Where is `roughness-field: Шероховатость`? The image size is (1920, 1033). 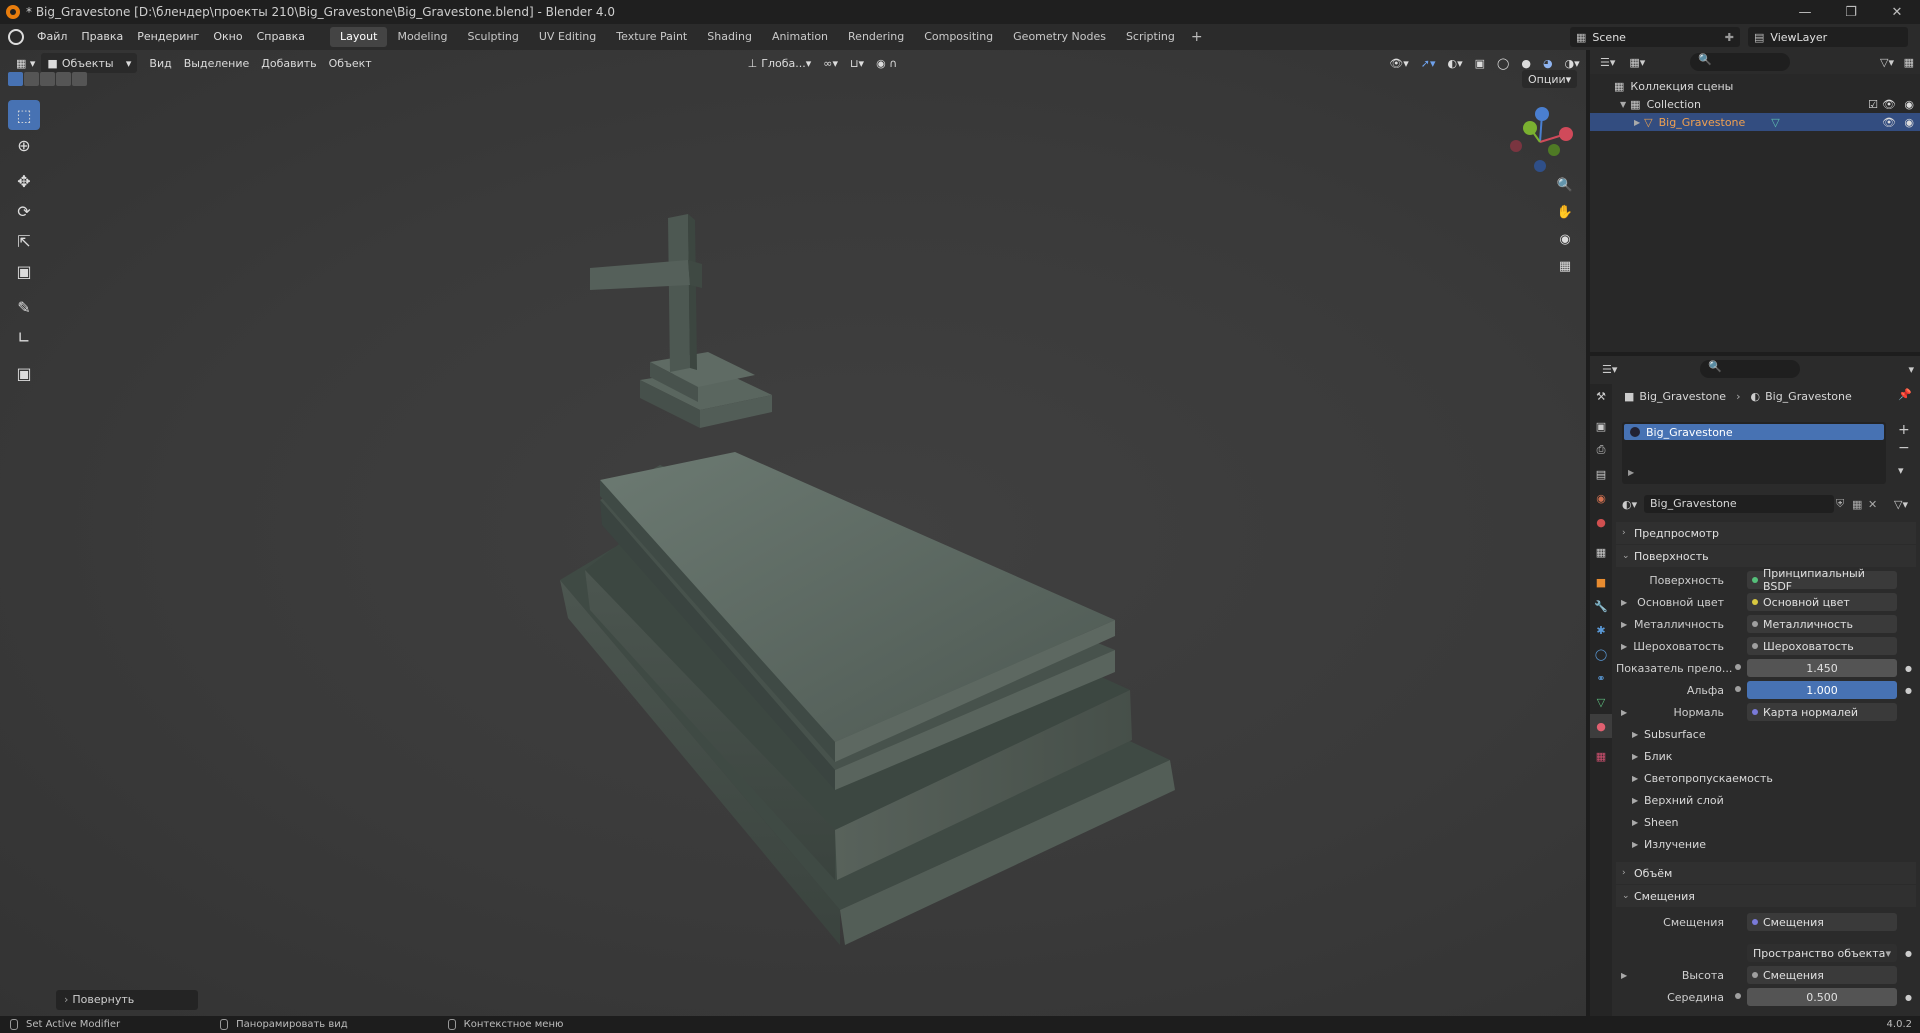 roughness-field: Шероховатость is located at coordinates (1822, 646).